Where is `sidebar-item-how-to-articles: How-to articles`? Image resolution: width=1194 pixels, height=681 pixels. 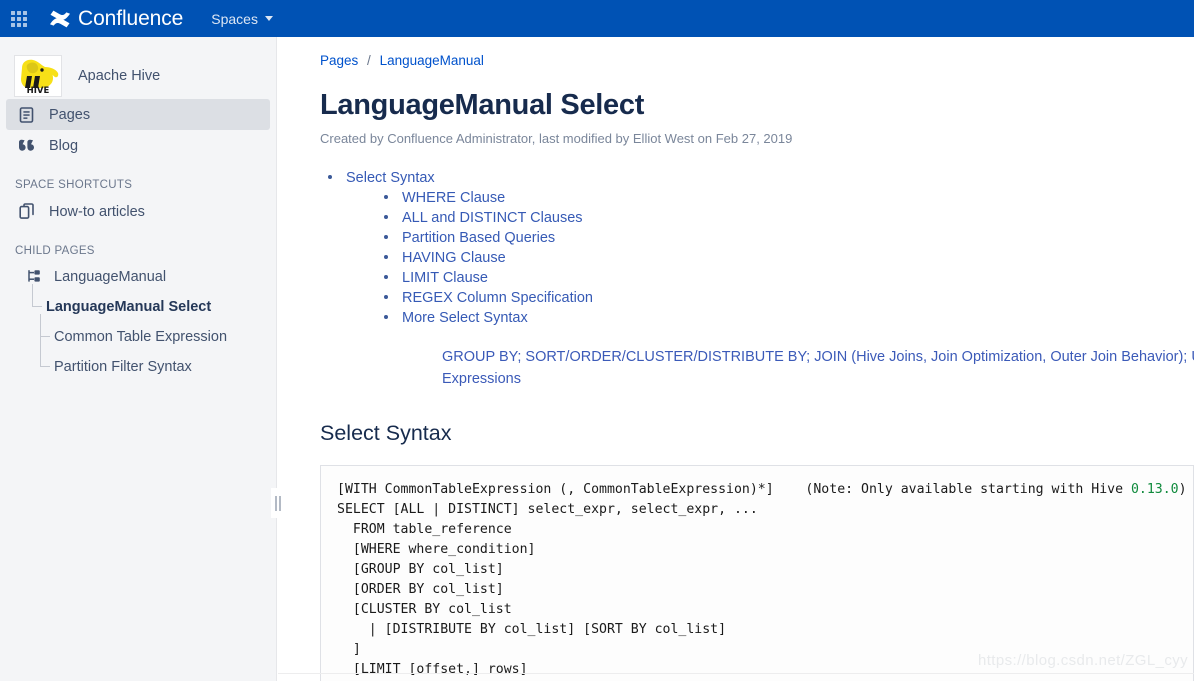
sidebar-item-how-to-articles: How-to articles is located at coordinates (138, 211).